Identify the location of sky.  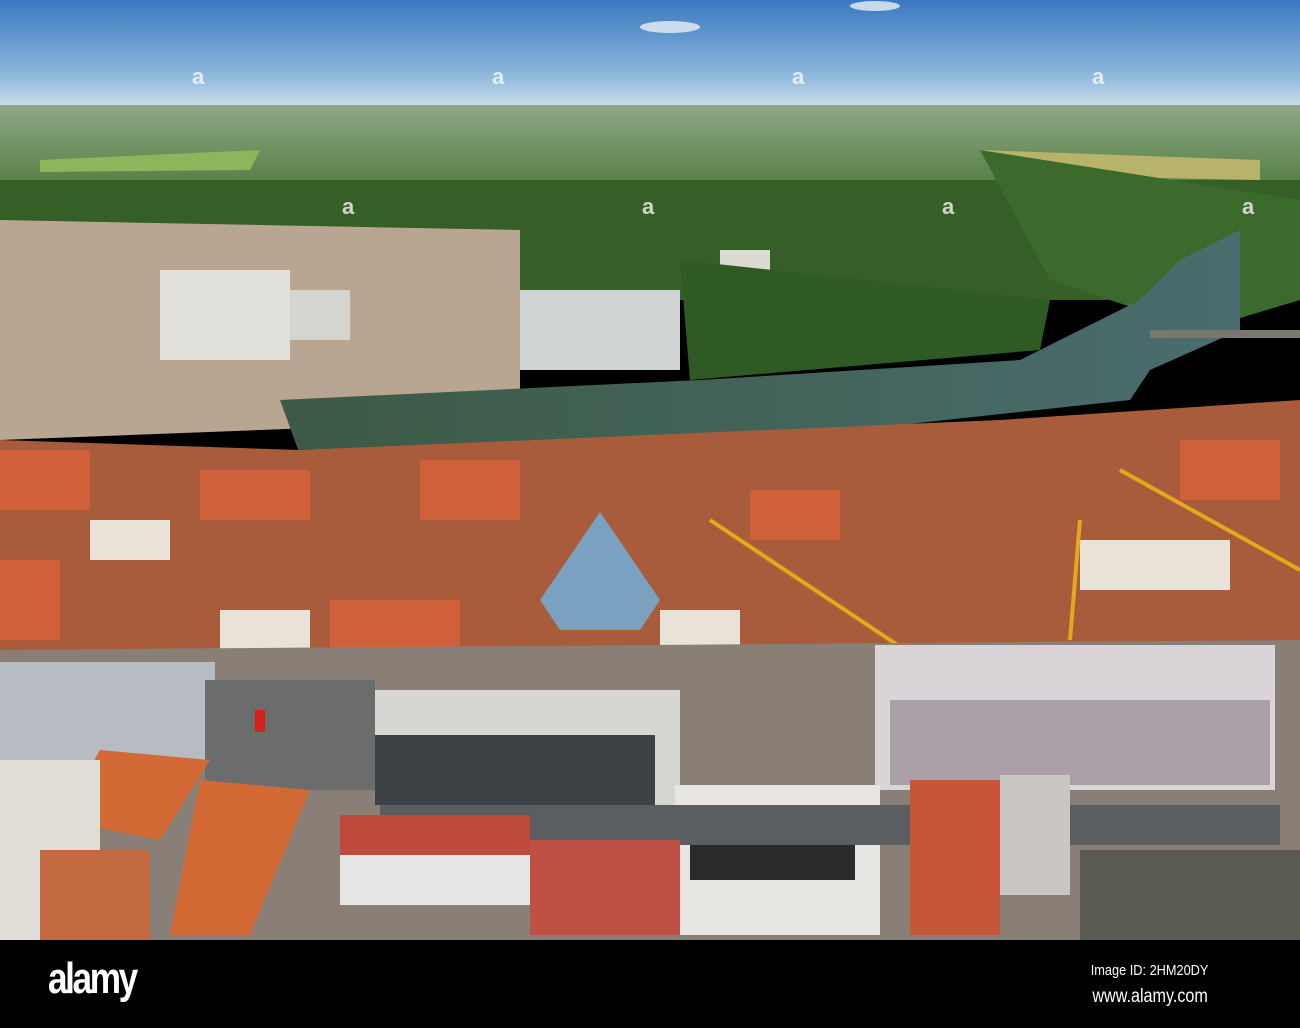
(650, 54).